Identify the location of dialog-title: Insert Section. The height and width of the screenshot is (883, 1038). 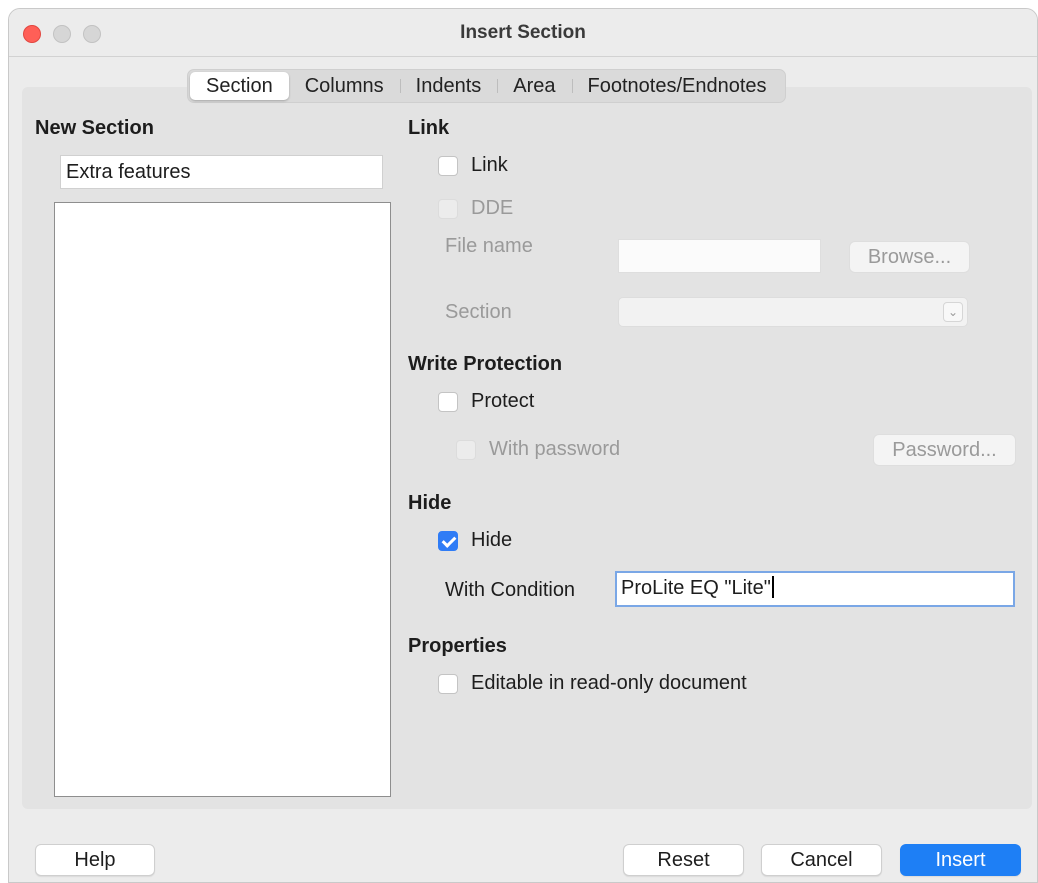
(523, 32).